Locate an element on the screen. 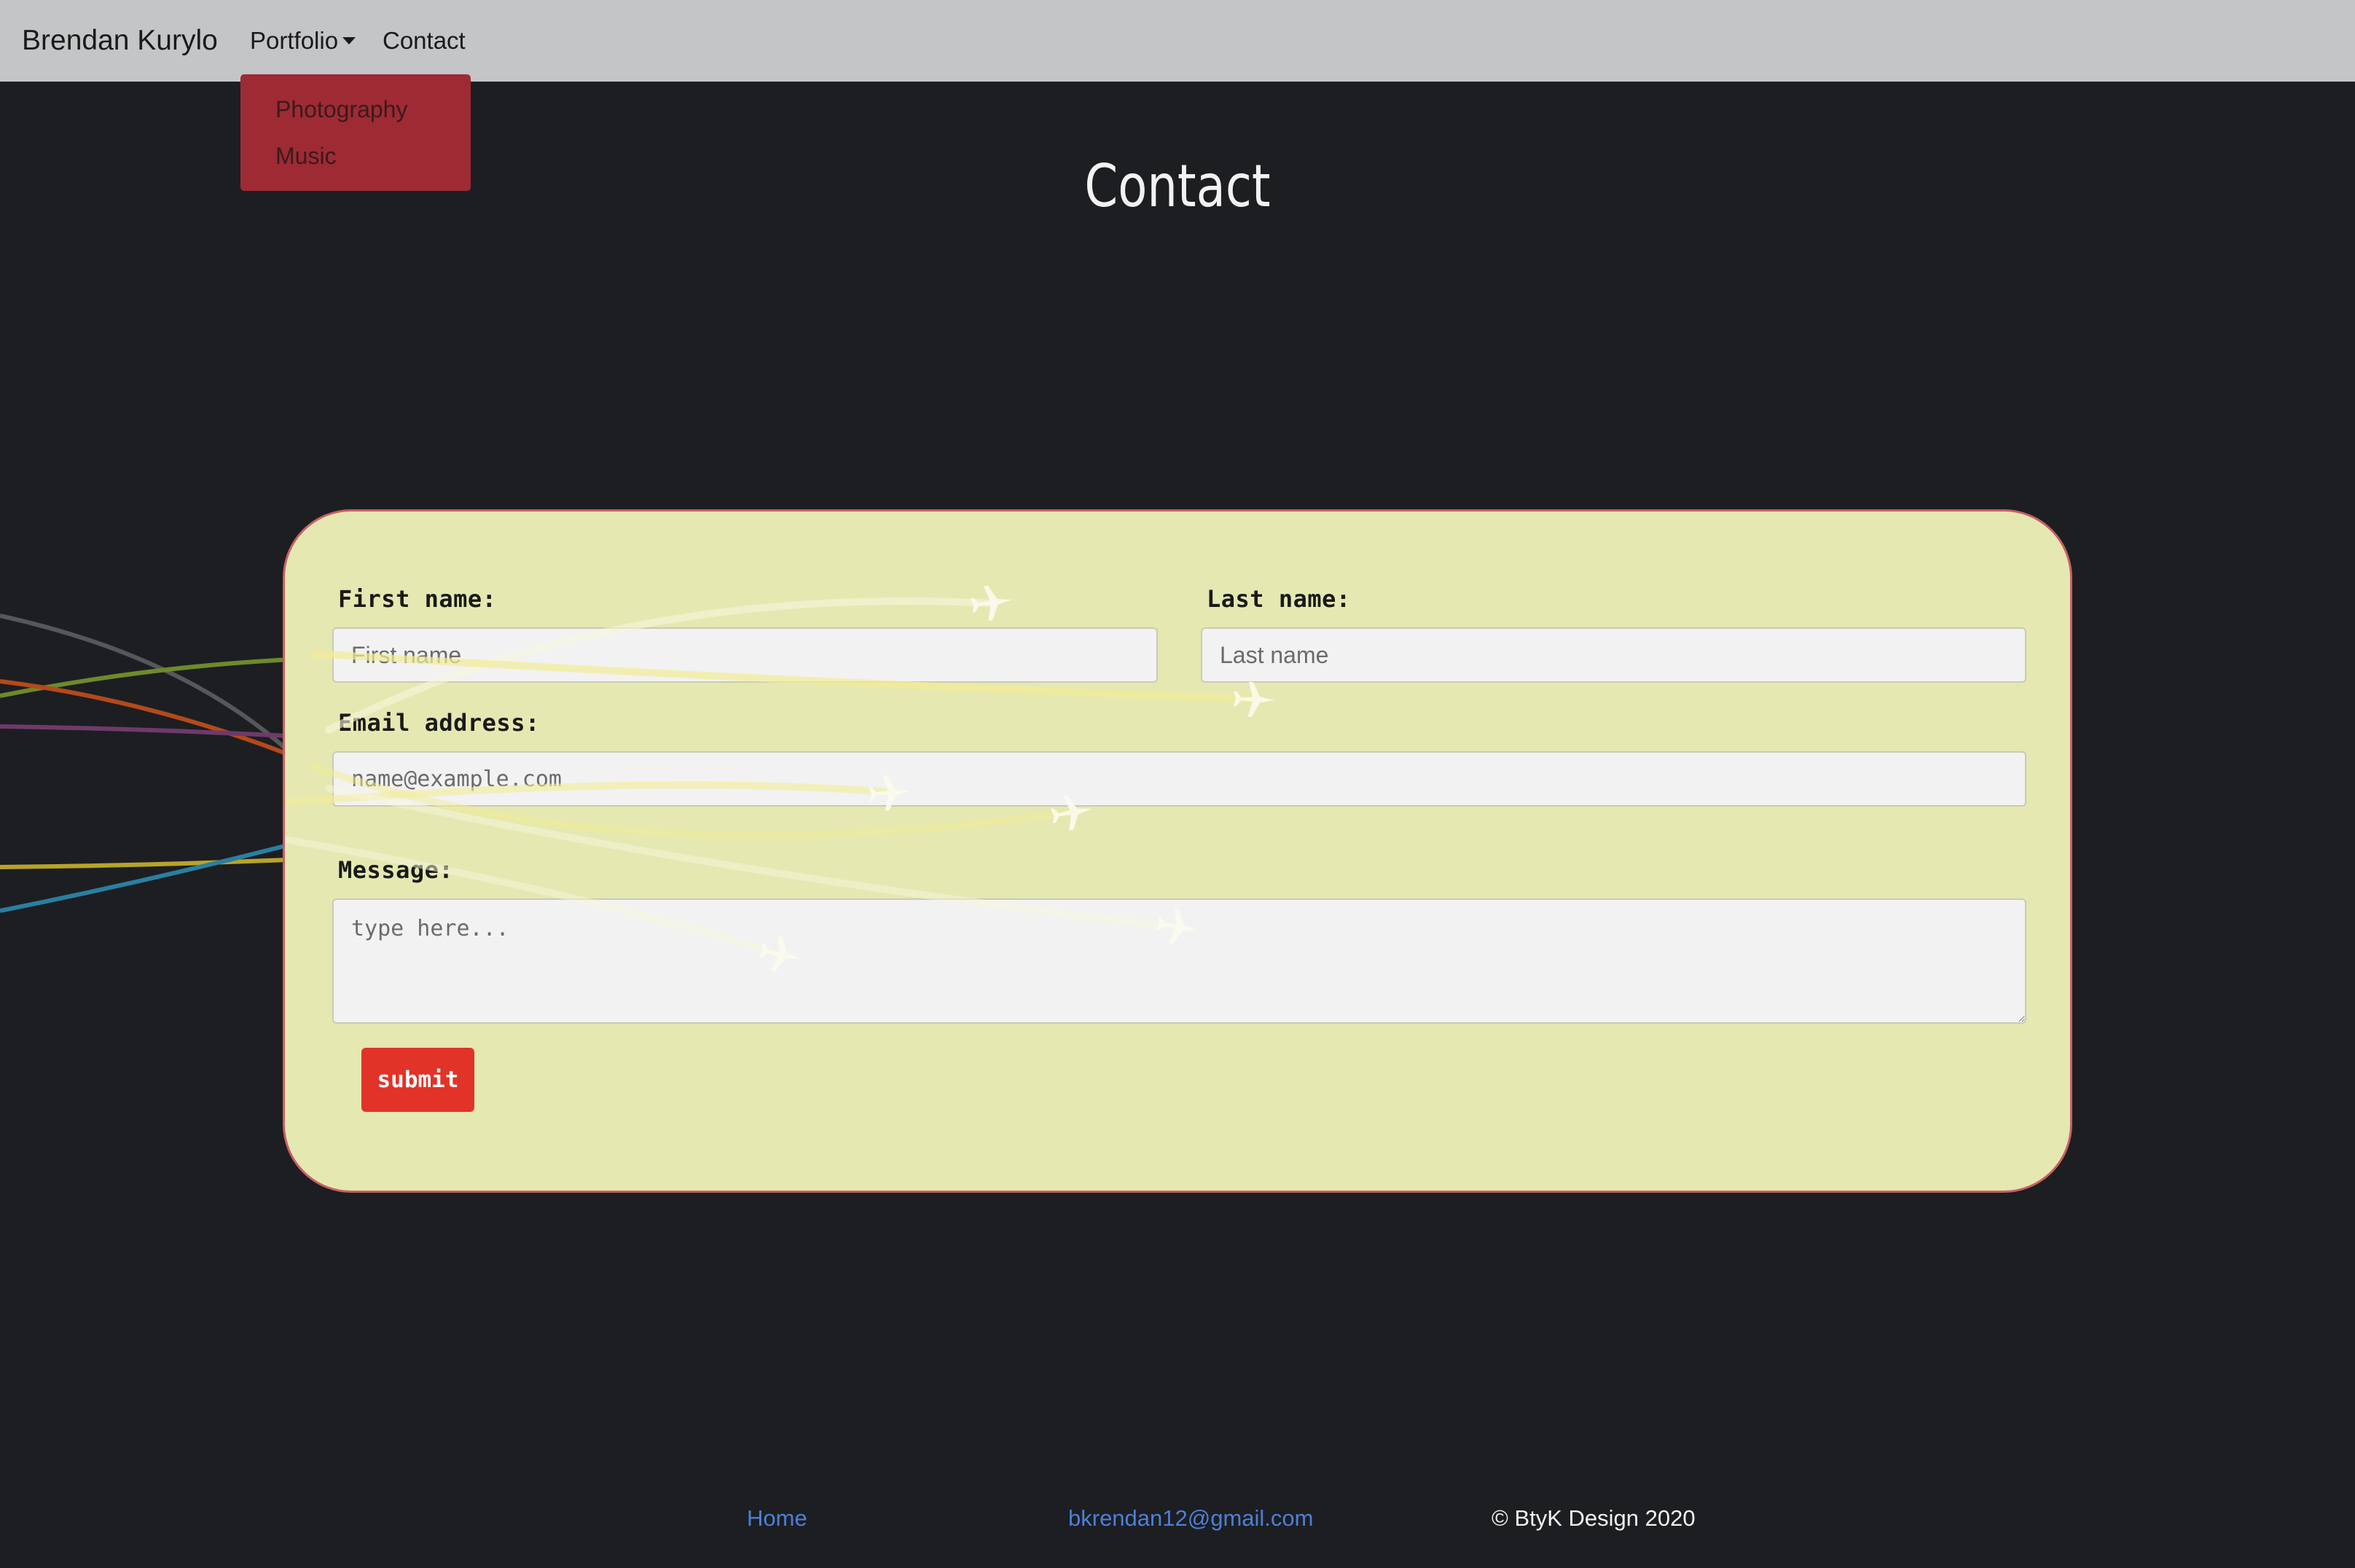 The height and width of the screenshot is (1568, 2355). email-input is located at coordinates (1179, 779).